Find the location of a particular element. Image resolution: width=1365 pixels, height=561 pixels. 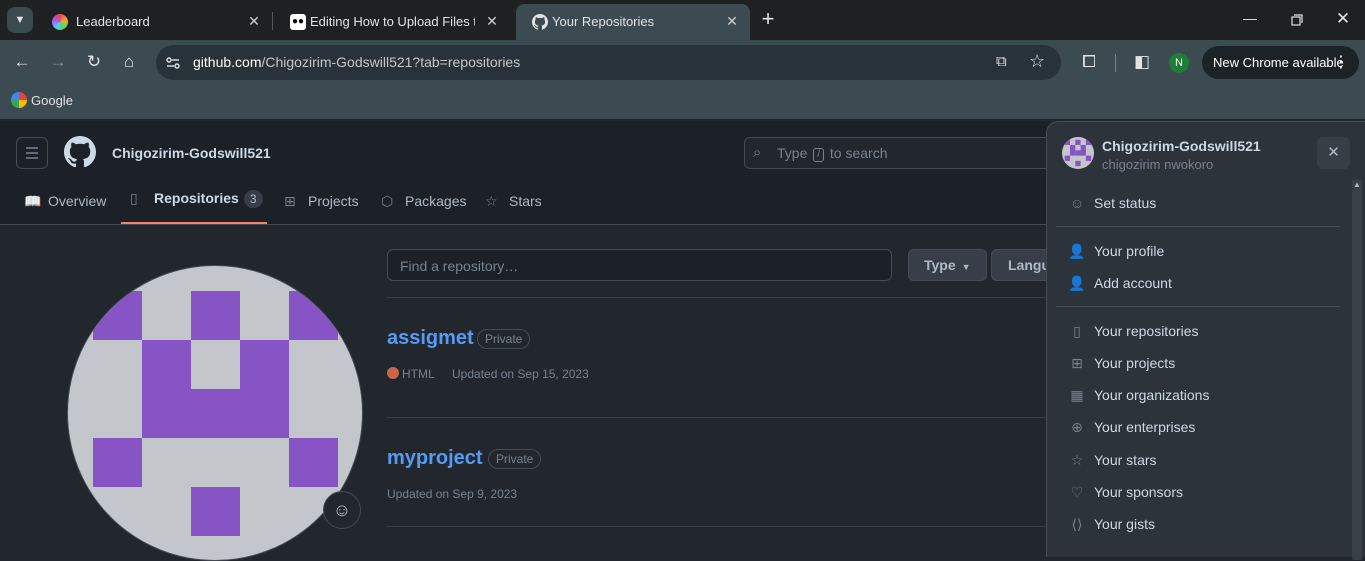

tab-label: Stars is located at coordinates (525, 201).